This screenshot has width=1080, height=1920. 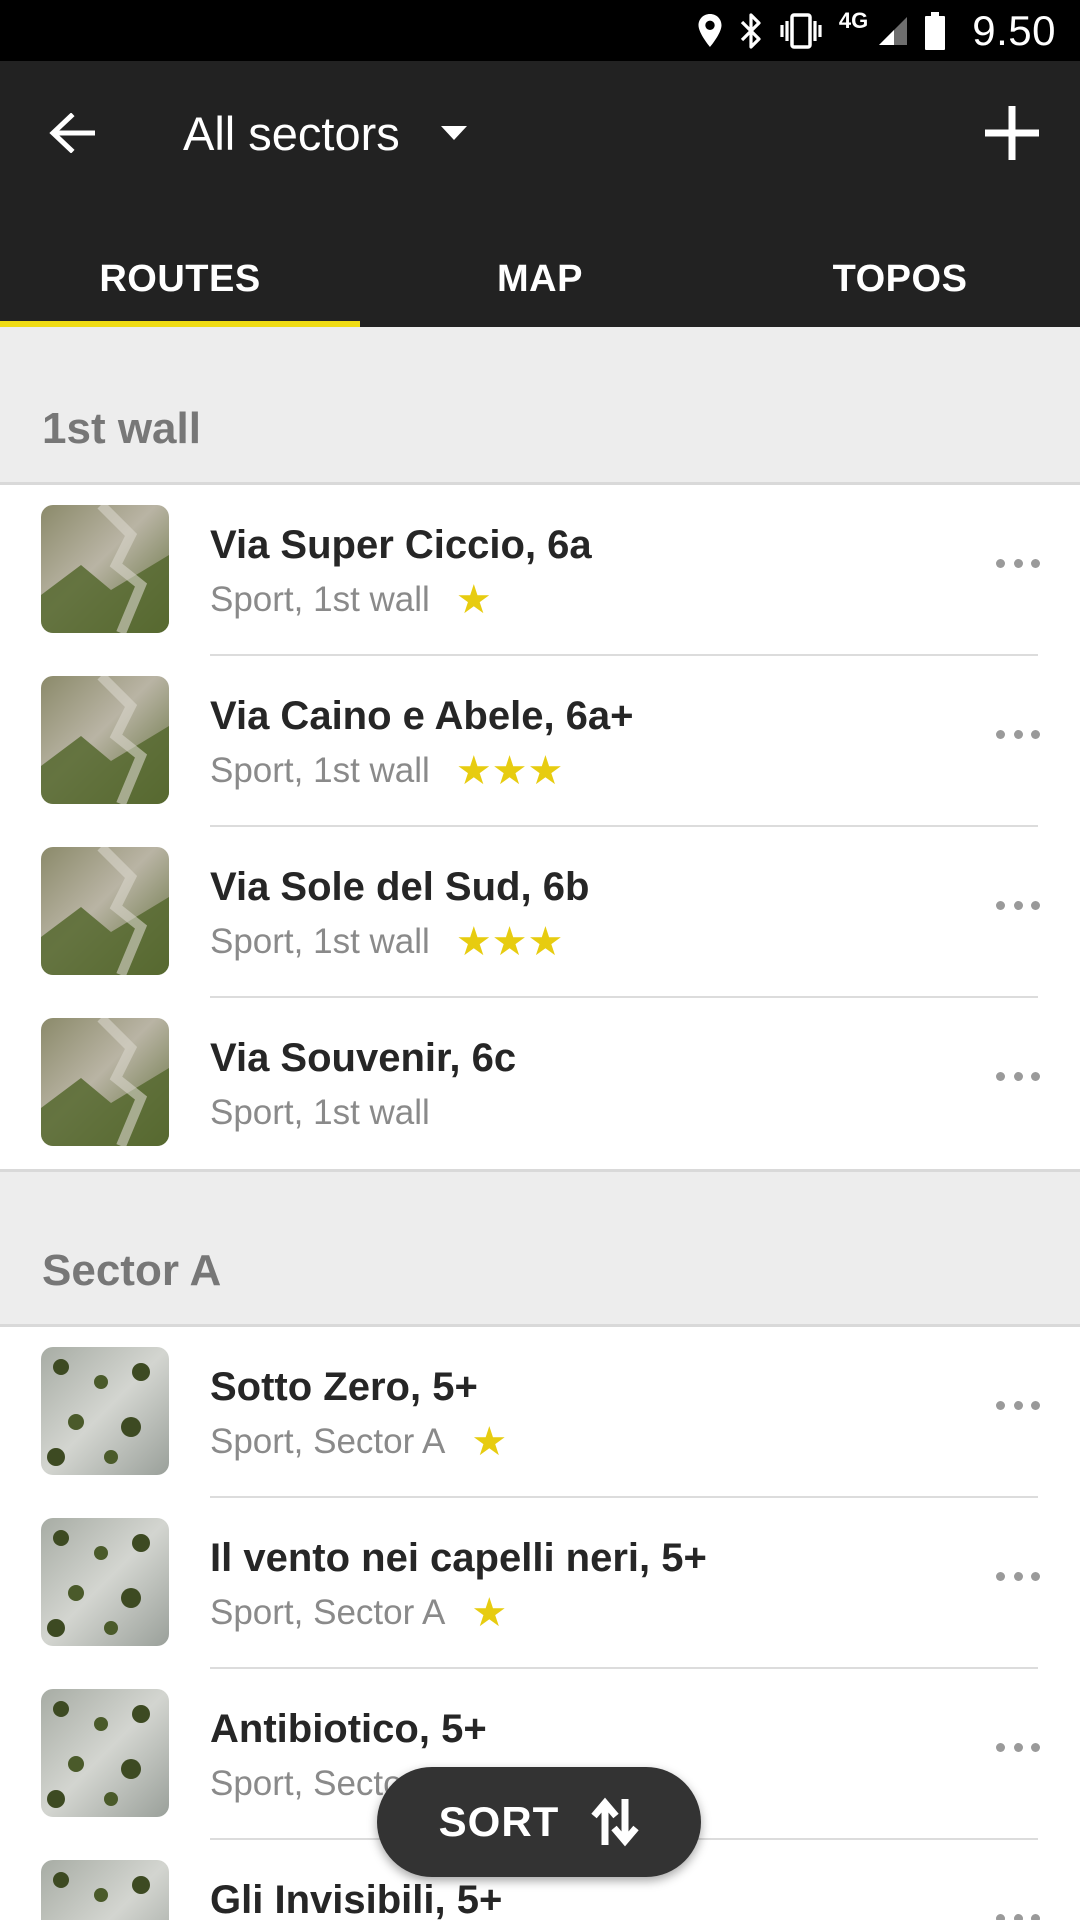 What do you see at coordinates (893, 30) in the screenshot?
I see `signal-icon` at bounding box center [893, 30].